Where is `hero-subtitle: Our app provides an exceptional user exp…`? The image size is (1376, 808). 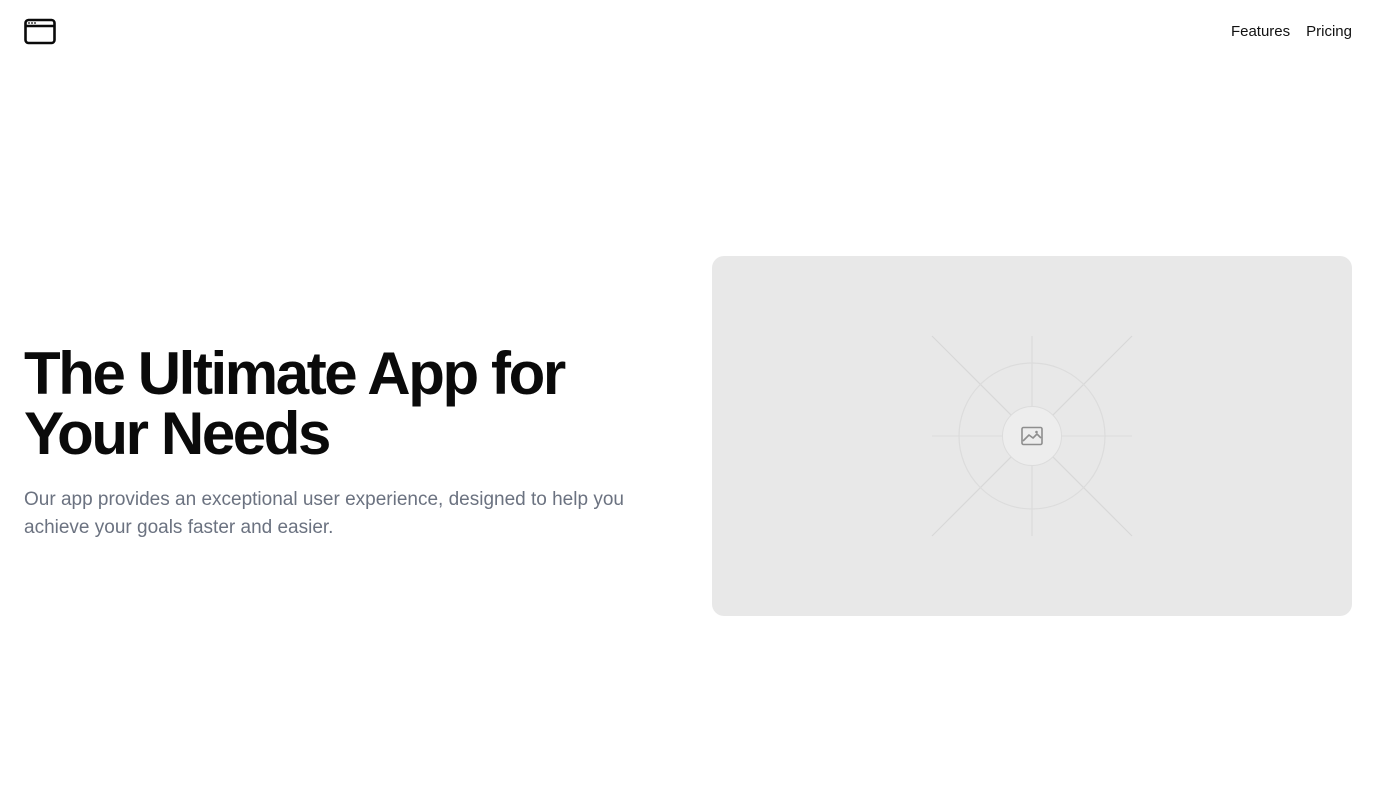
hero-subtitle: Our app provides an exceptional user exp… is located at coordinates (324, 513).